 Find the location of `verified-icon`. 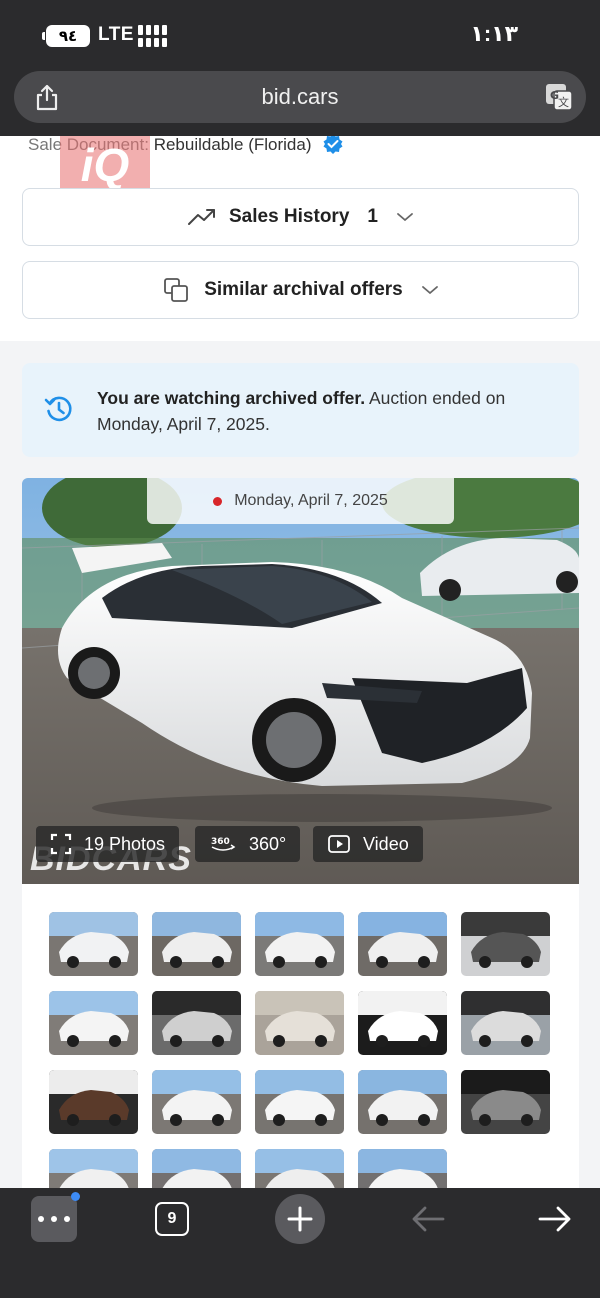

verified-icon is located at coordinates (333, 145).